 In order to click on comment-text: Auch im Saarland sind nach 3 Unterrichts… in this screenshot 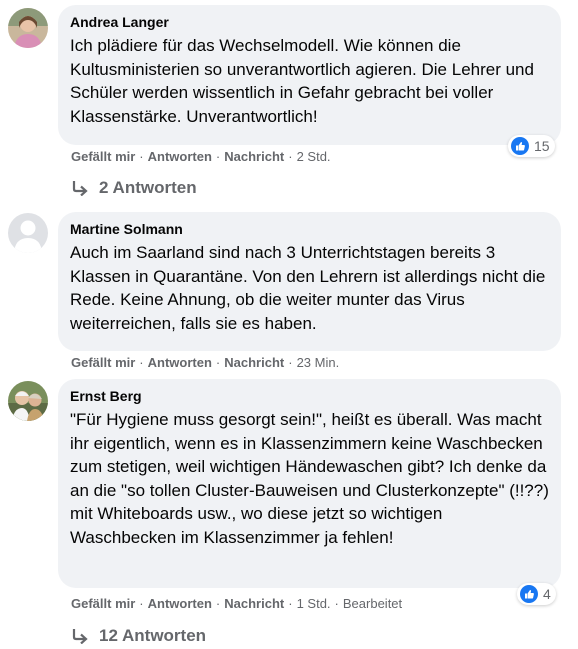, I will do `click(308, 288)`.